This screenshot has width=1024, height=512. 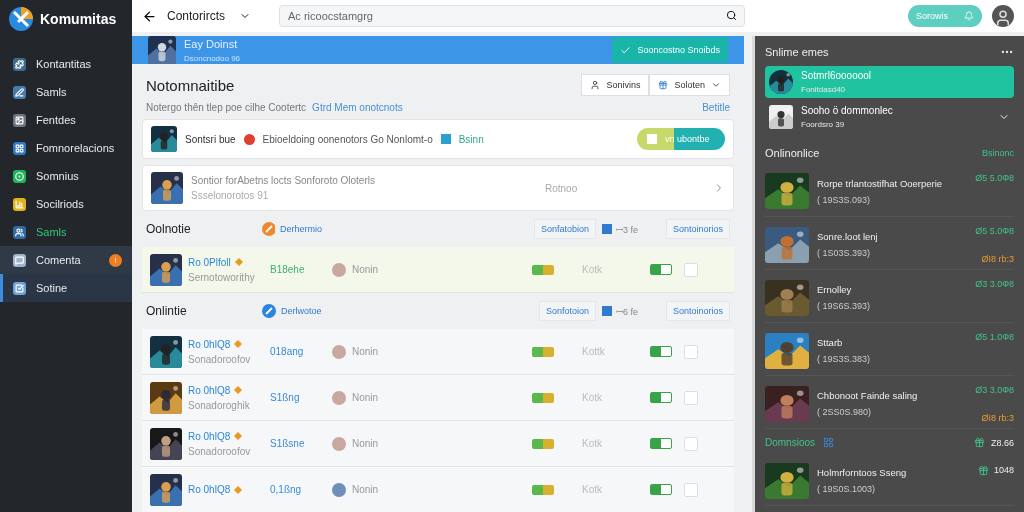 What do you see at coordinates (283, 180) in the screenshot?
I see `promo-title: Sontior forAbetns locts Sonforoto Oloterls` at bounding box center [283, 180].